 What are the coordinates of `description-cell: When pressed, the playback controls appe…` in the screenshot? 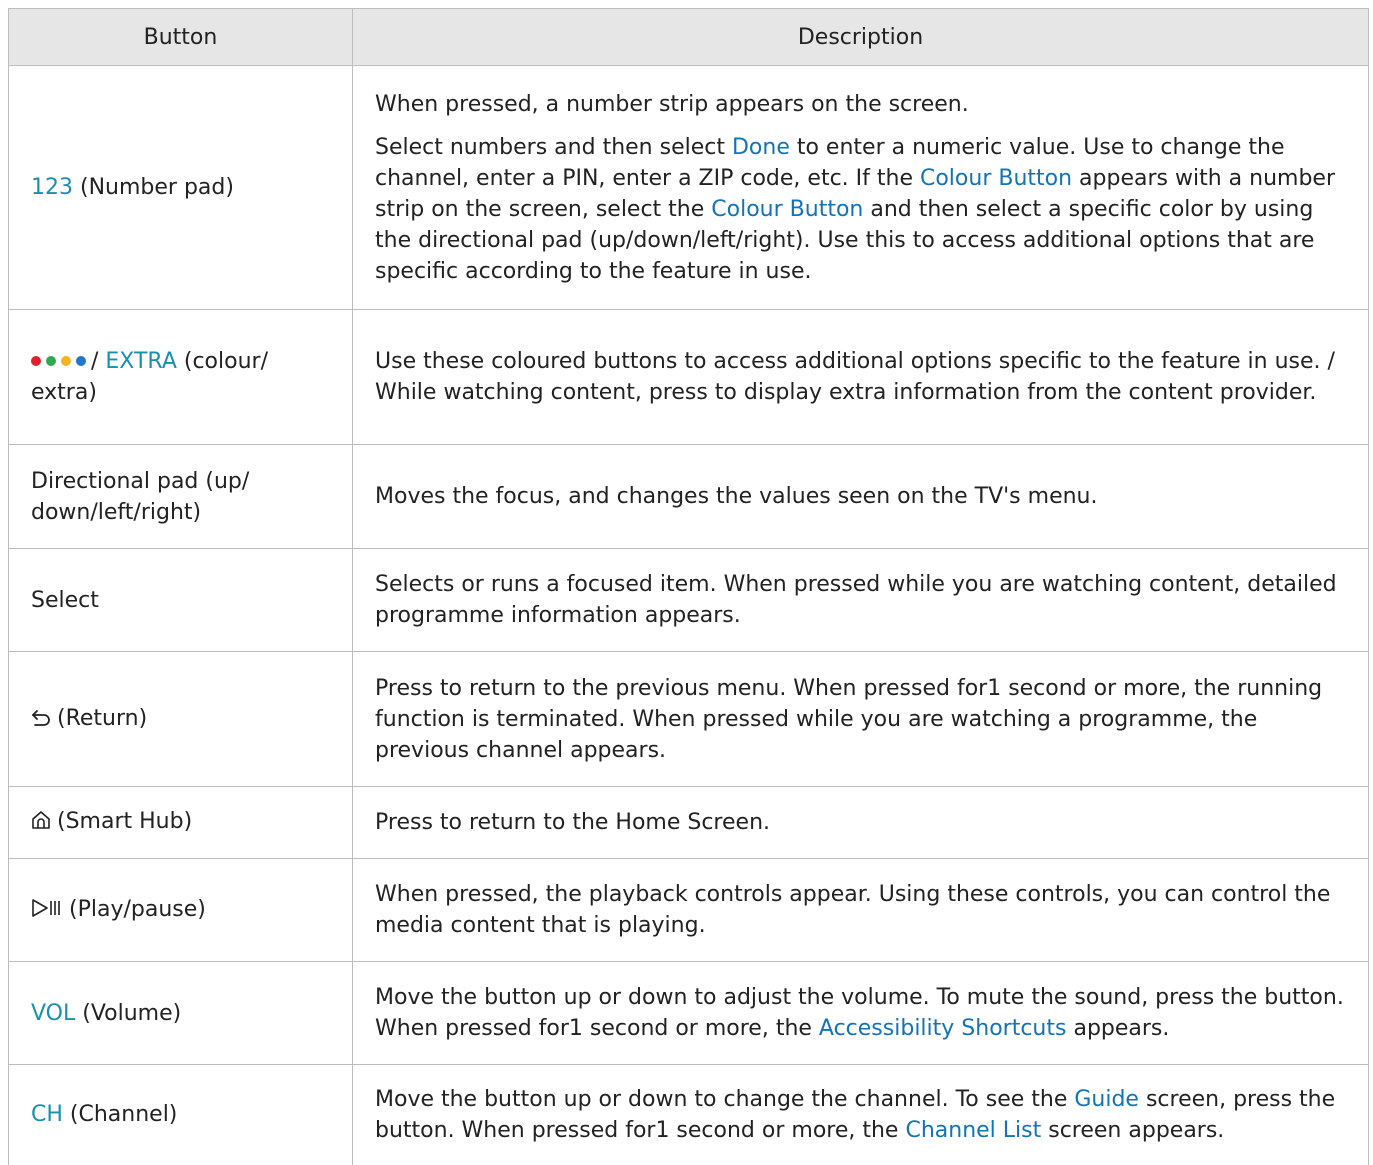 It's located at (860, 910).